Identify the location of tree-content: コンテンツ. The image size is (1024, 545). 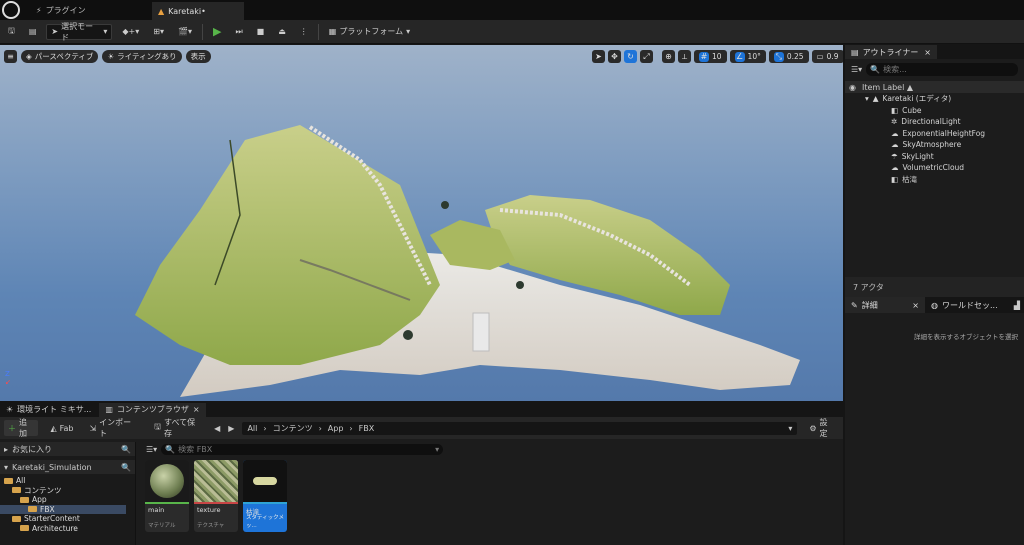
(67, 491).